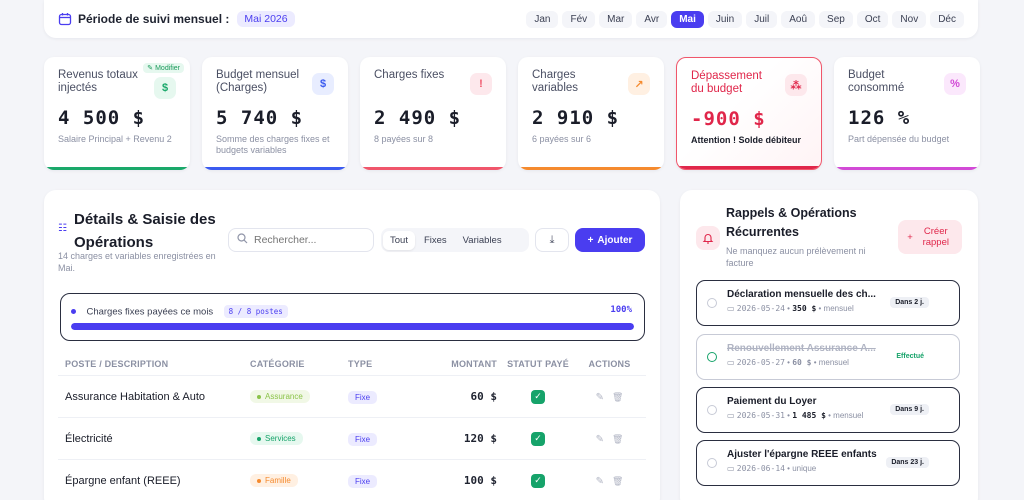  Describe the element at coordinates (435, 240) in the screenshot. I see `filter-fixes: Fixes` at that location.